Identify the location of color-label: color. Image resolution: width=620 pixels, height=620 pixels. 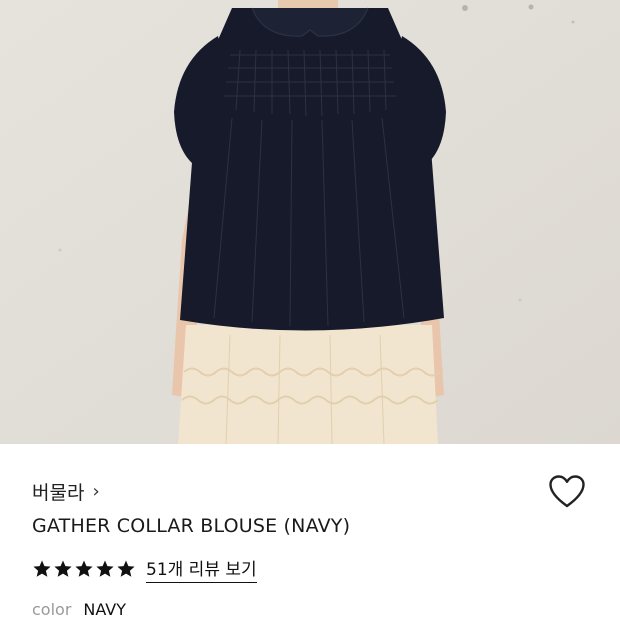
(52, 609).